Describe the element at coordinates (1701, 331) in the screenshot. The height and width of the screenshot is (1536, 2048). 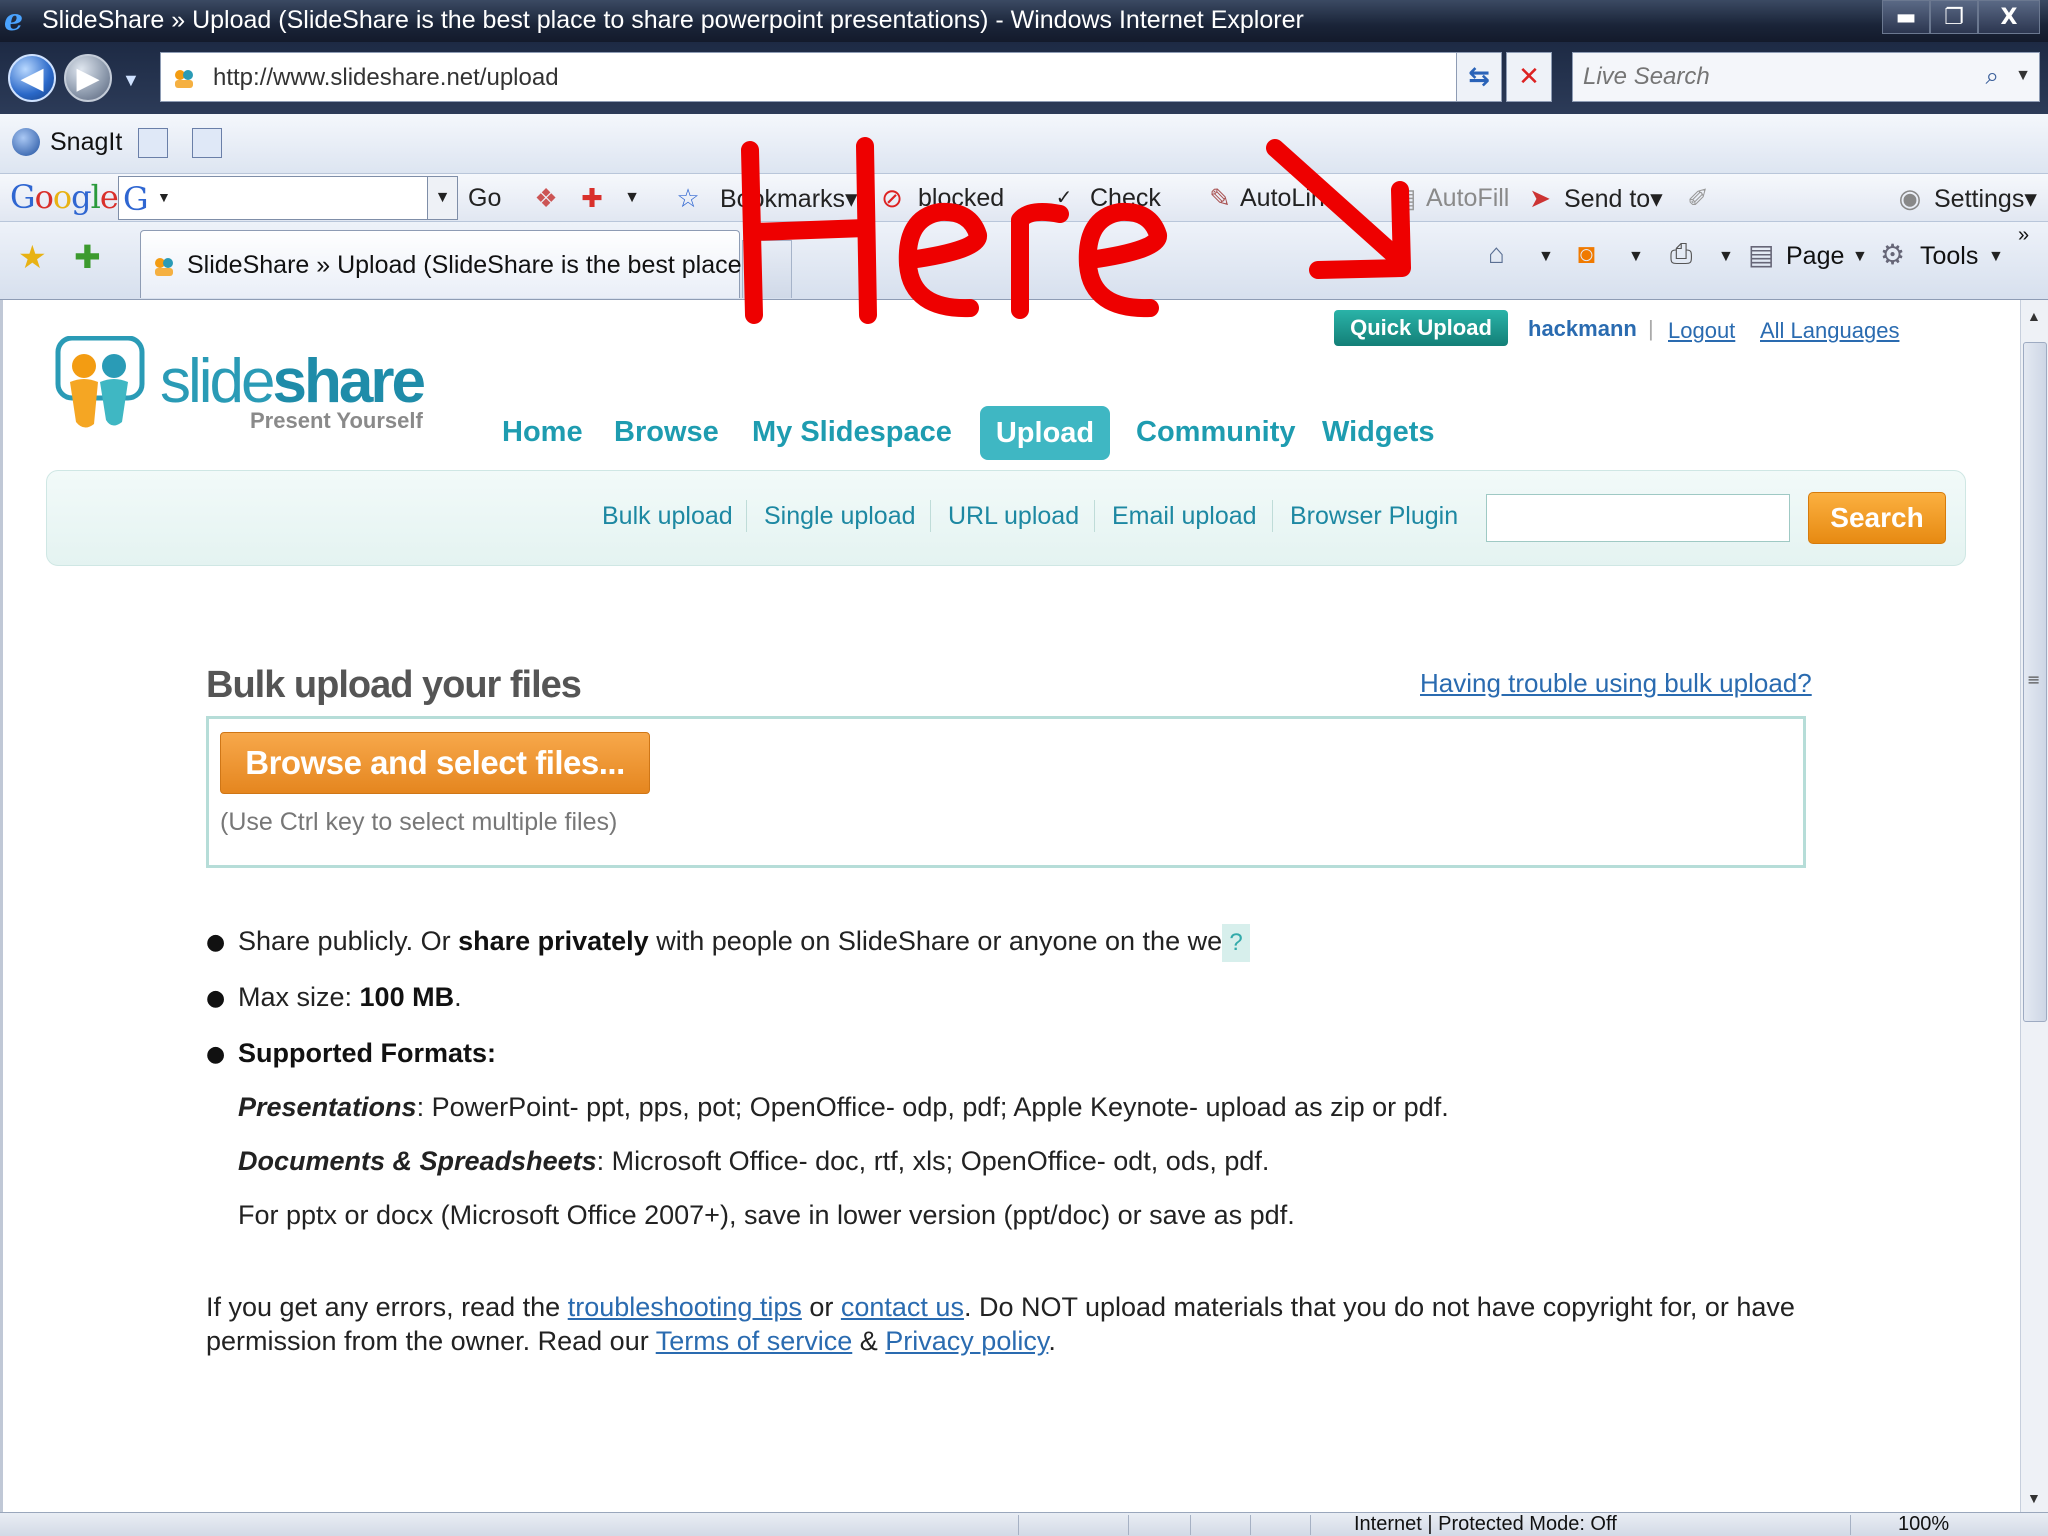
I see `logout-link: Logout` at that location.